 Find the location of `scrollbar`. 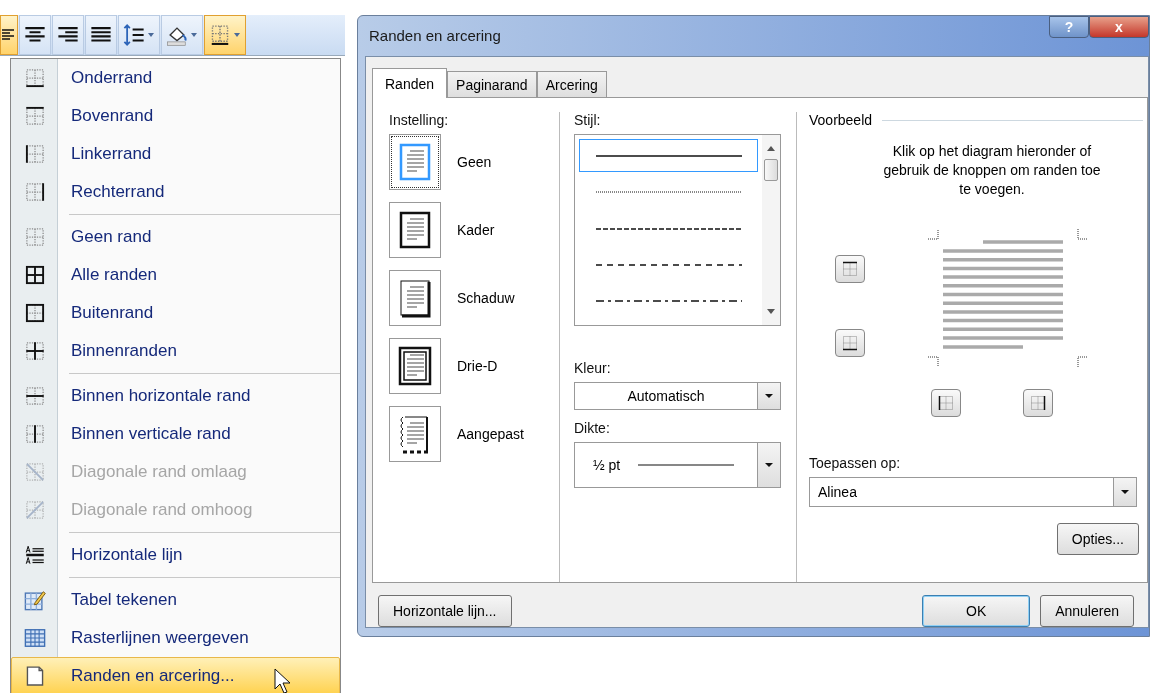

scrollbar is located at coordinates (771, 230).